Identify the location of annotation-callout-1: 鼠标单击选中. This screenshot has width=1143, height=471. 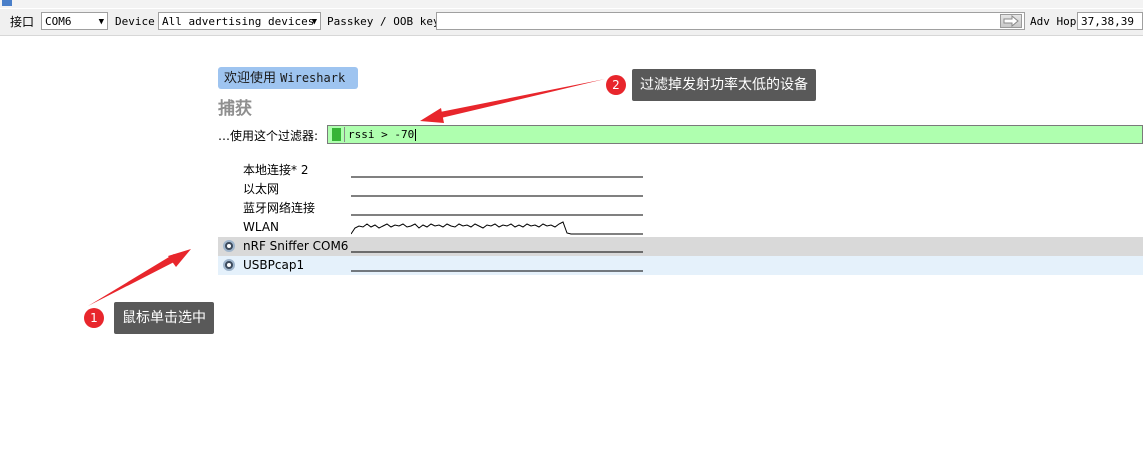
(164, 318).